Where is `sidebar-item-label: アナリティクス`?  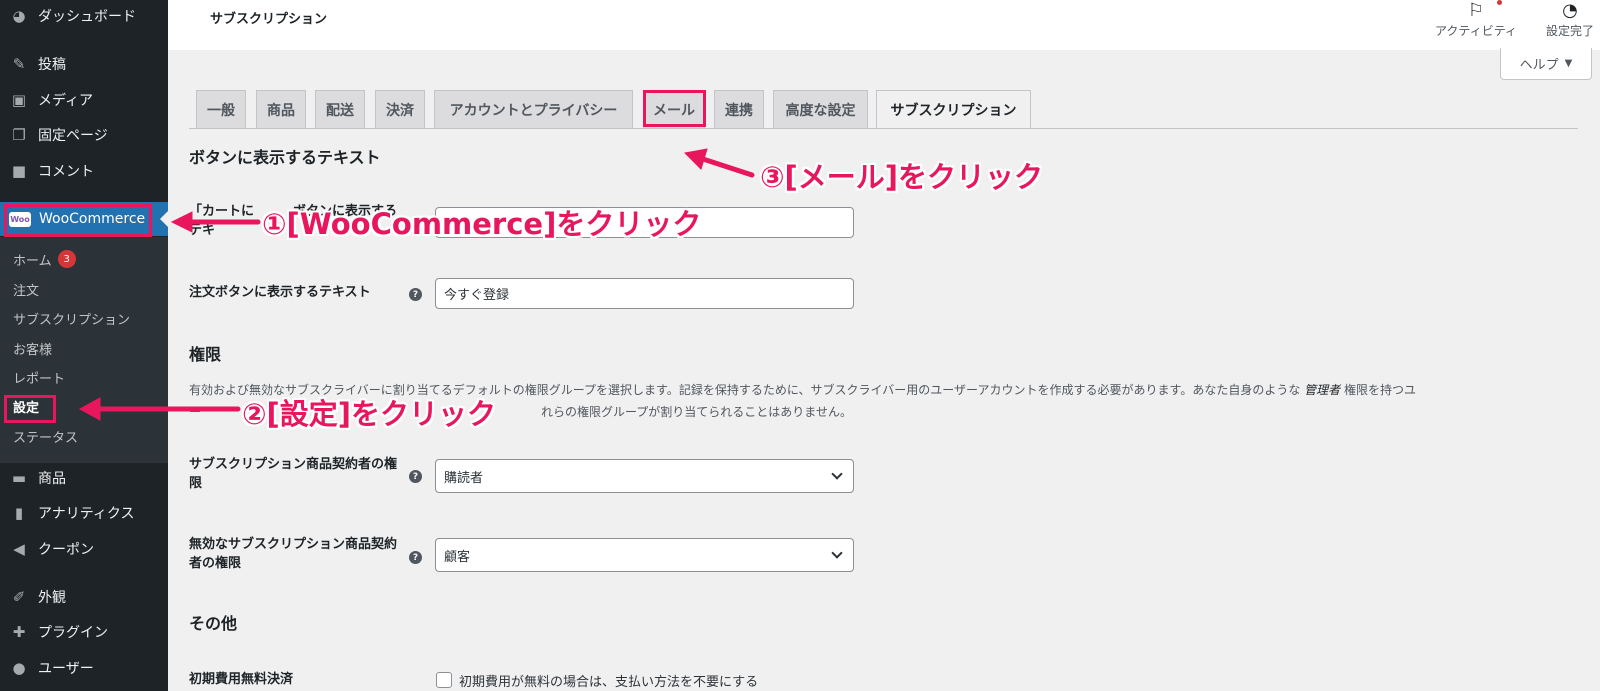
sidebar-item-label: アナリティクス is located at coordinates (86, 514).